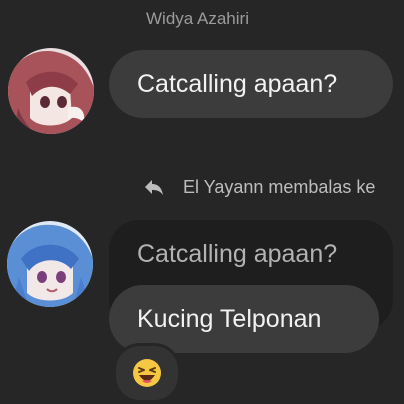 This screenshot has width=404, height=404. What do you see at coordinates (279, 186) in the screenshot?
I see `reply-banner-text: El Yayann membalas ke` at bounding box center [279, 186].